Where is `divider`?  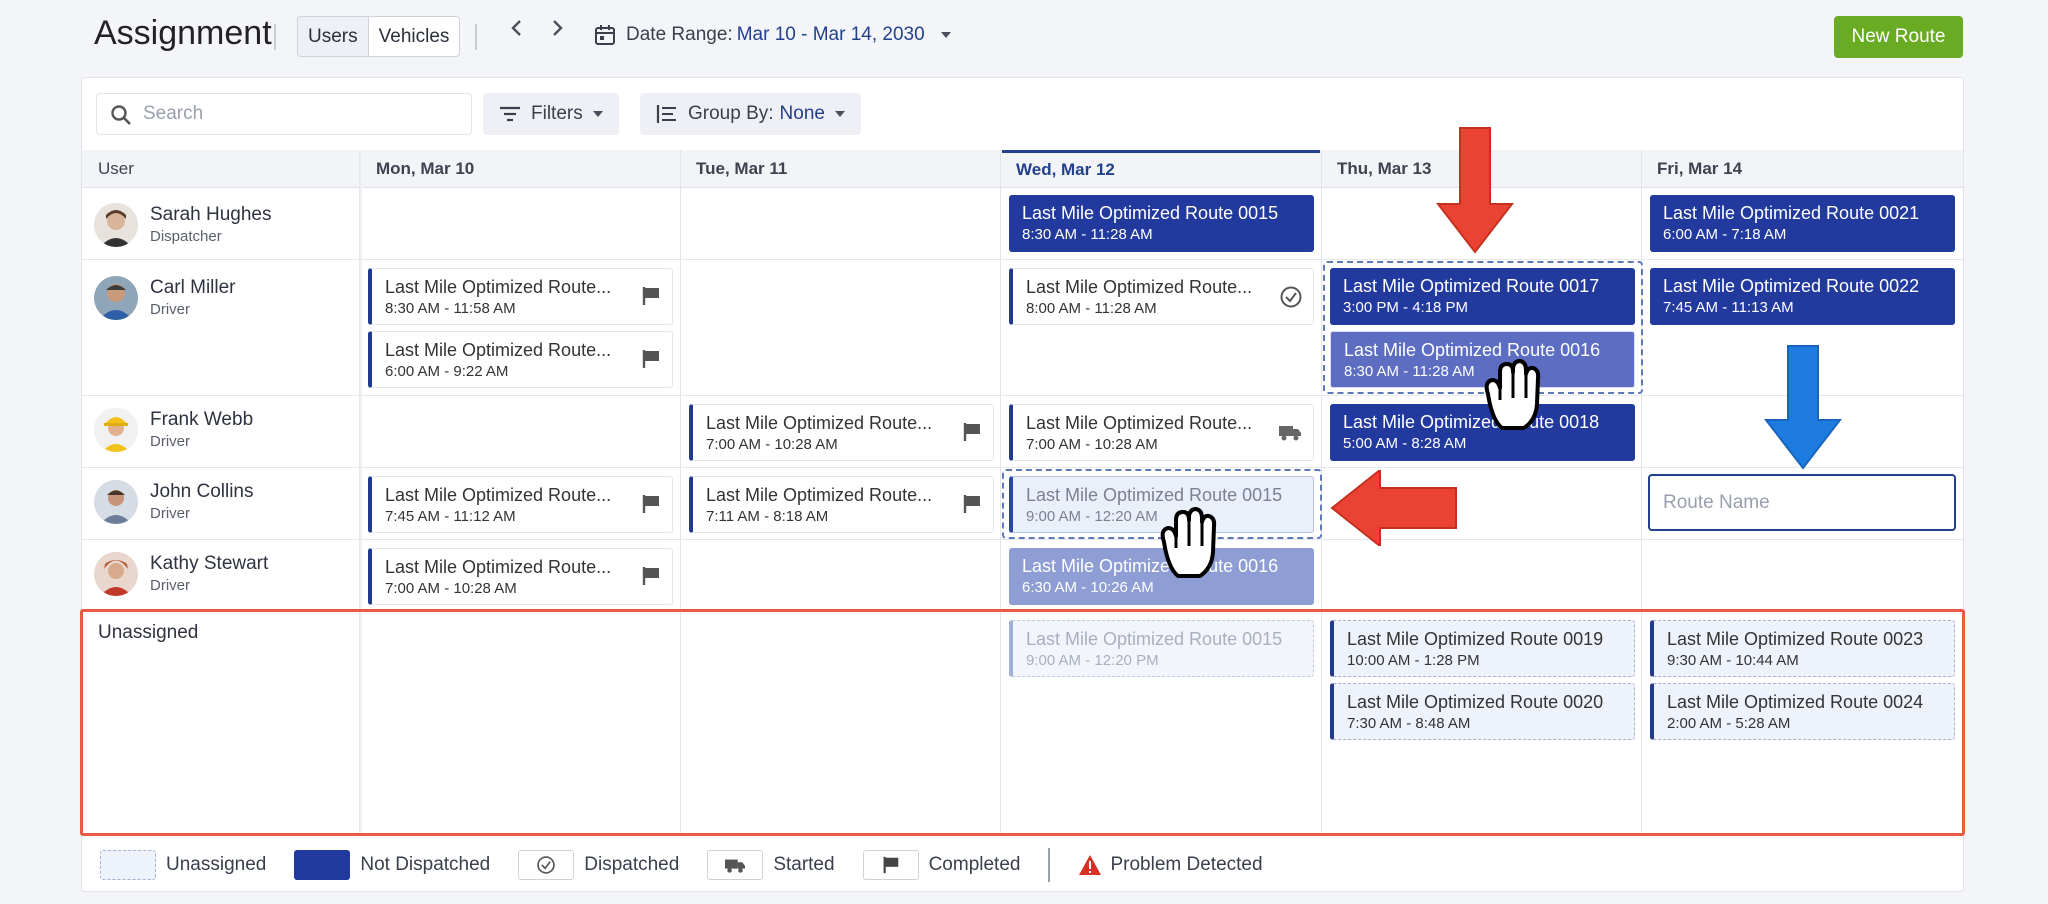 divider is located at coordinates (476, 37).